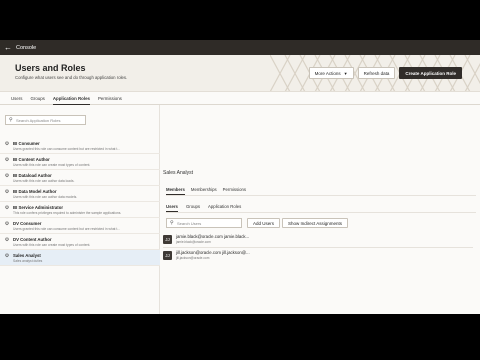  What do you see at coordinates (193, 242) in the screenshot?
I see `user-email: jamie.black@oracle.com` at bounding box center [193, 242].